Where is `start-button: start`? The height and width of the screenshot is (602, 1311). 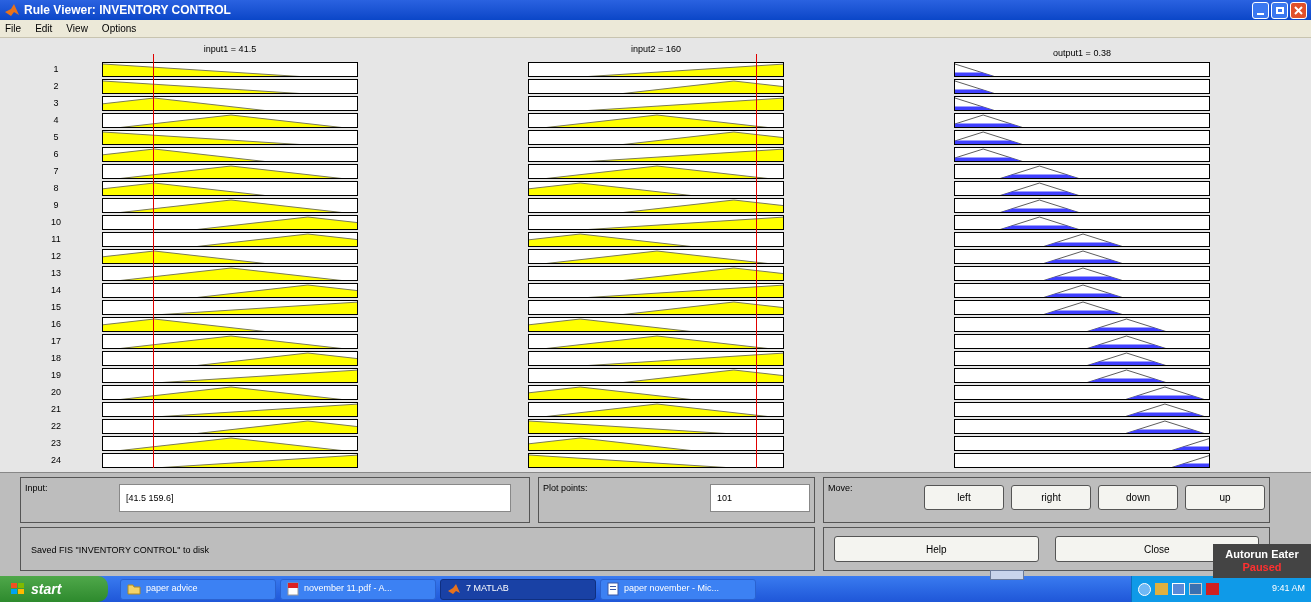 start-button: start is located at coordinates (54, 589).